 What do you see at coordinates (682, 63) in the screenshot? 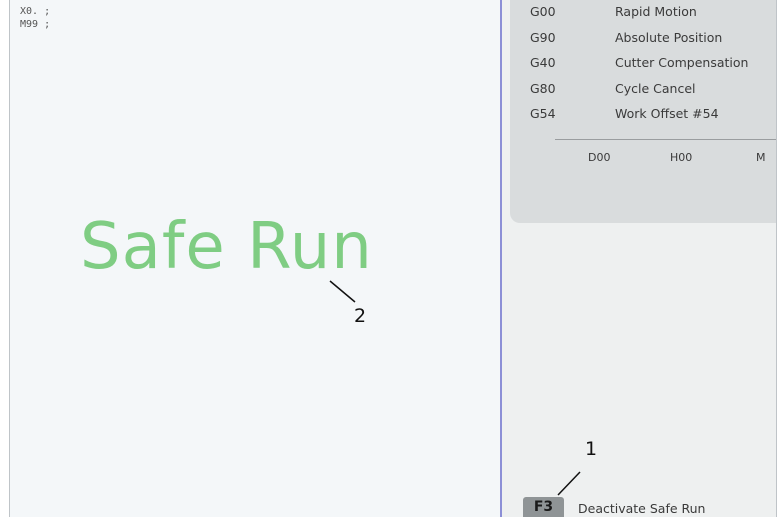
I see `g-code-description: Cutter Compensation` at bounding box center [682, 63].